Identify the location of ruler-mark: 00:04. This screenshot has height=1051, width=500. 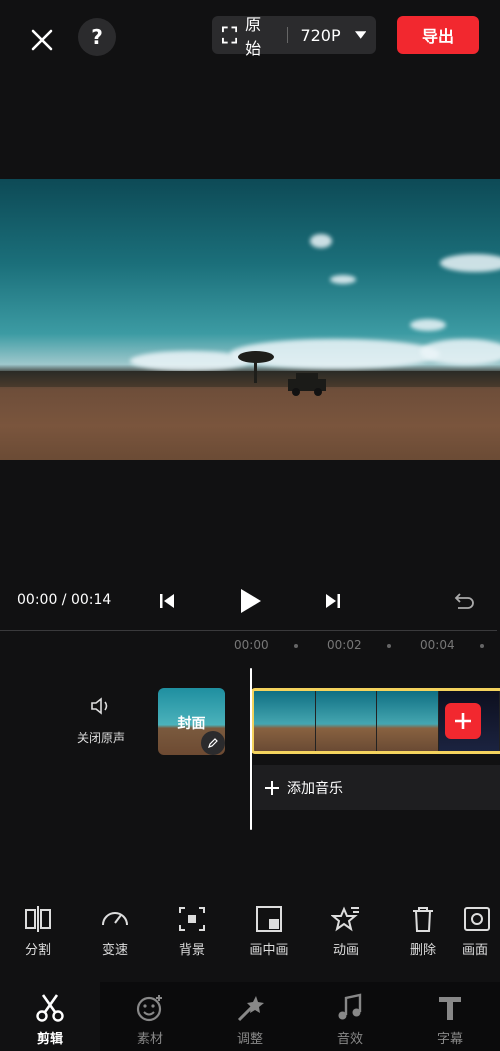
(437, 645).